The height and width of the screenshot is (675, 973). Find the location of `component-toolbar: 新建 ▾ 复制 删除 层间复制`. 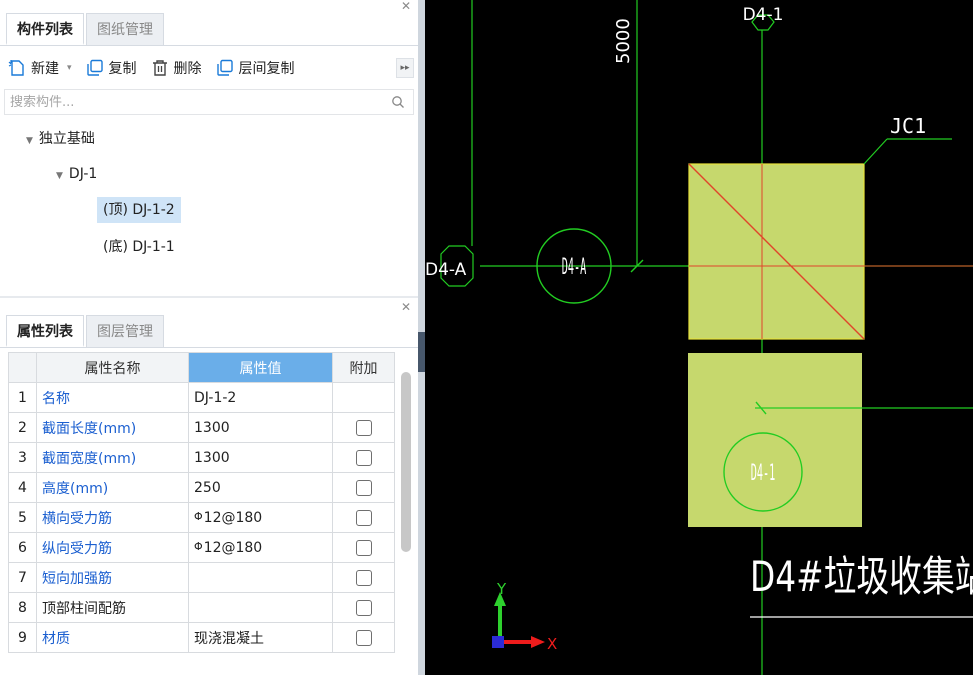

component-toolbar: 新建 ▾ 复制 删除 层间复制 is located at coordinates (158, 68).